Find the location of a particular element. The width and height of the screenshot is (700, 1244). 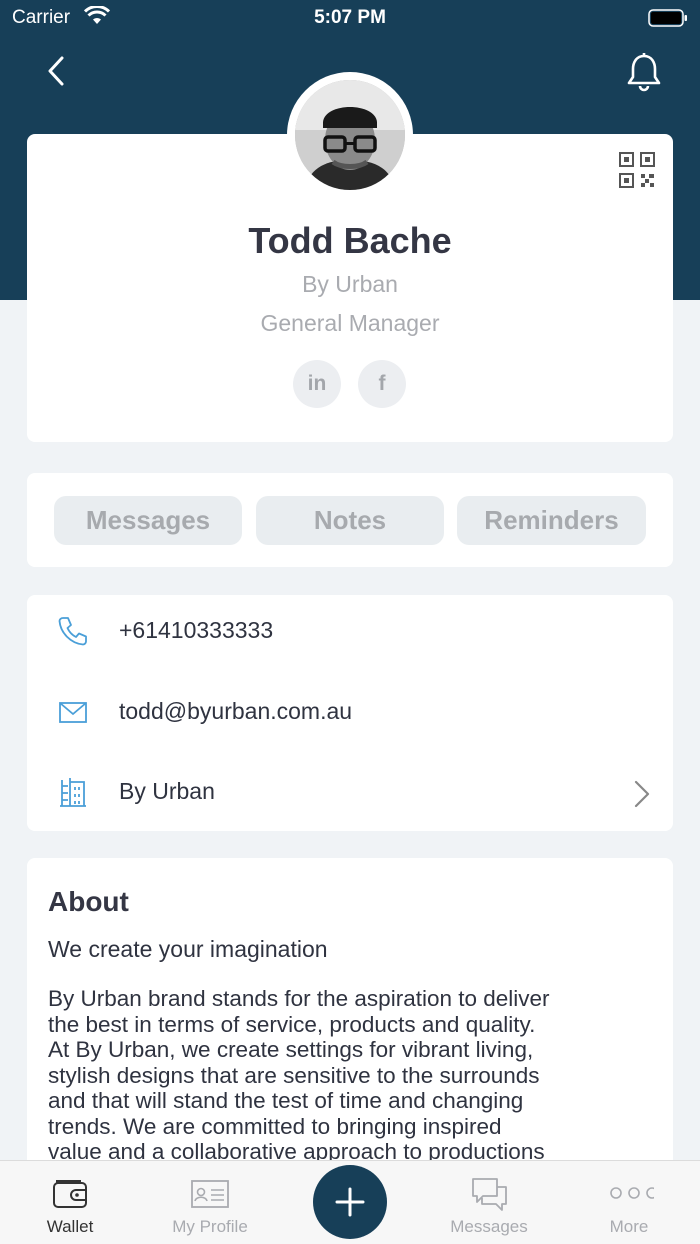

add-button is located at coordinates (350, 1202).